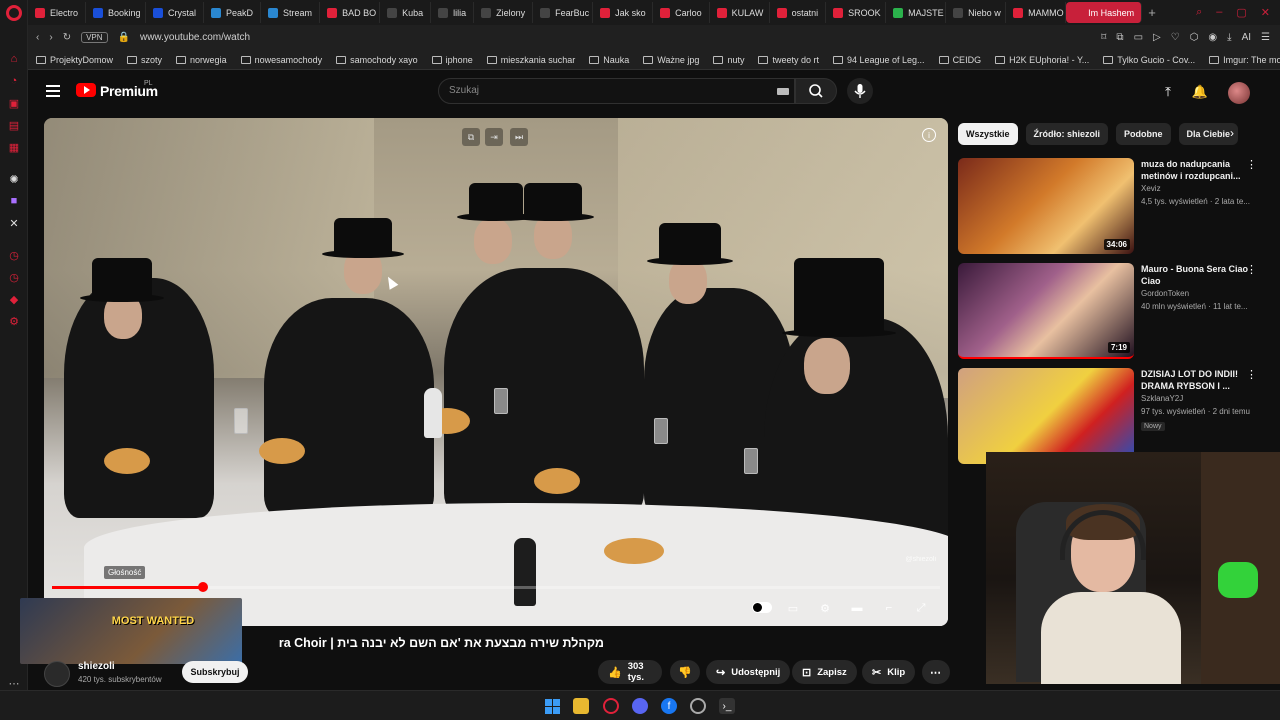 The height and width of the screenshot is (720, 1280). Describe the element at coordinates (1067, 134) in the screenshot. I see `filter-chip: Źródło: shiezoli` at that location.